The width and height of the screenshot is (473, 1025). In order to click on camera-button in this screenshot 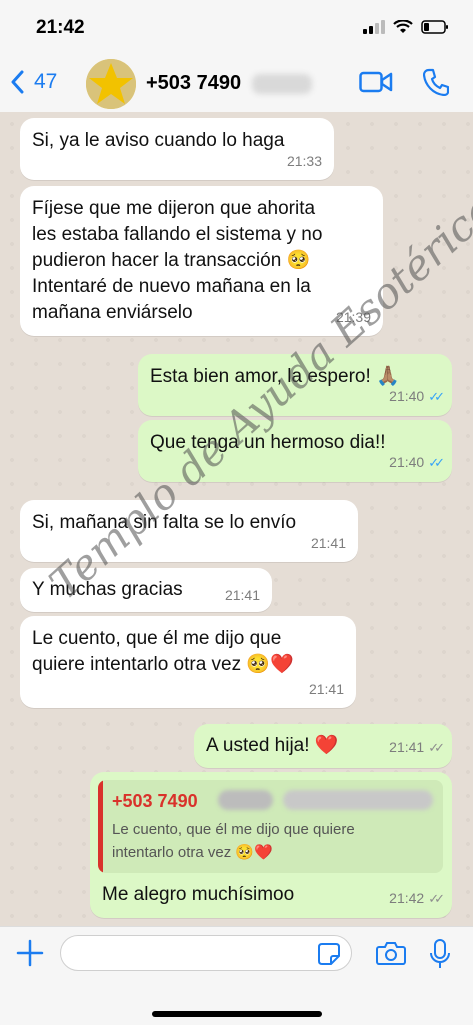, I will do `click(391, 955)`.